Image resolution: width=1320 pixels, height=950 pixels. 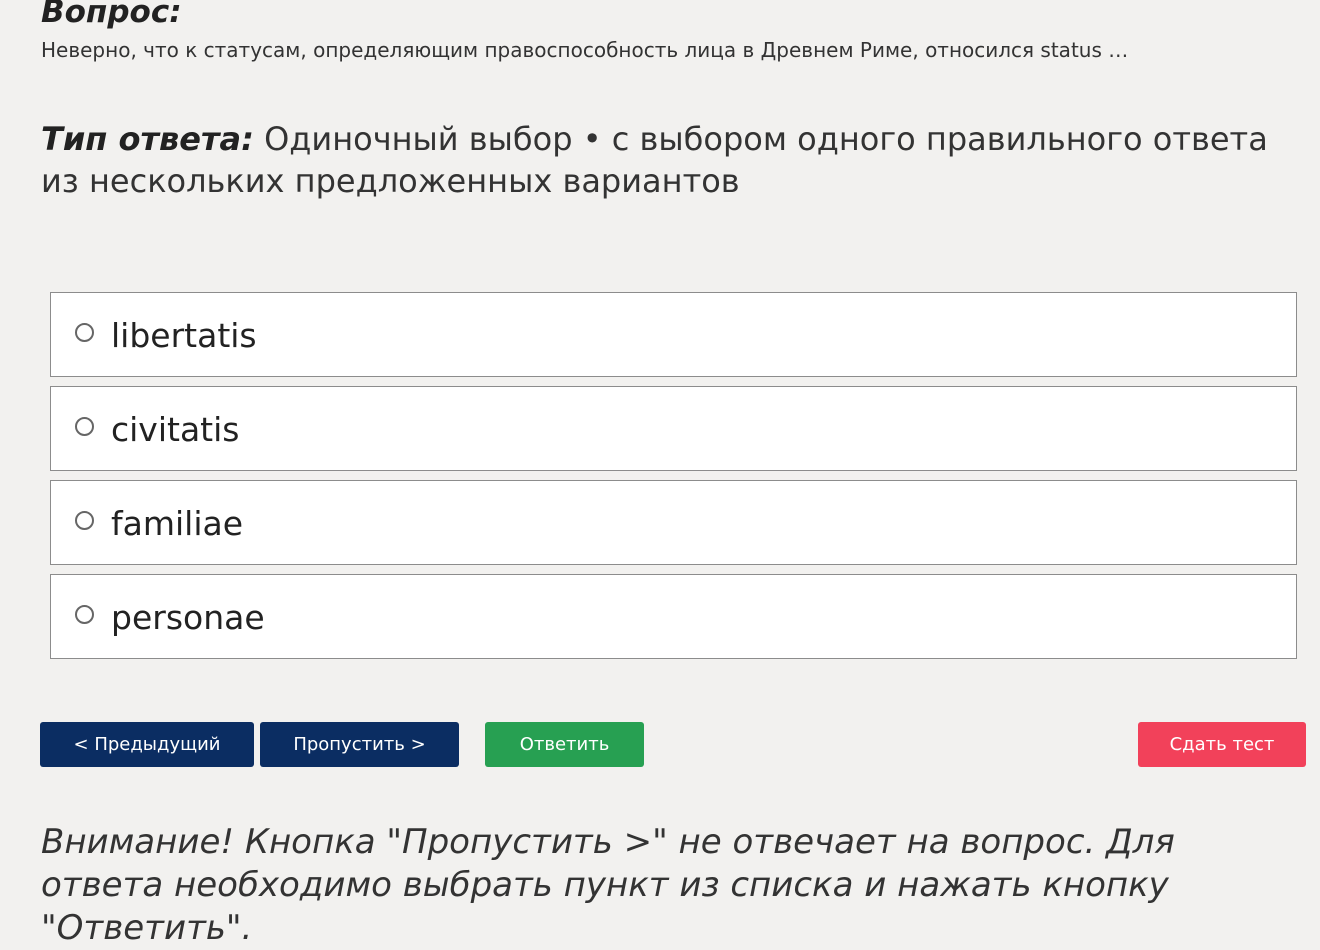 I want to click on answer-option-label: libertatis, so click(x=184, y=335).